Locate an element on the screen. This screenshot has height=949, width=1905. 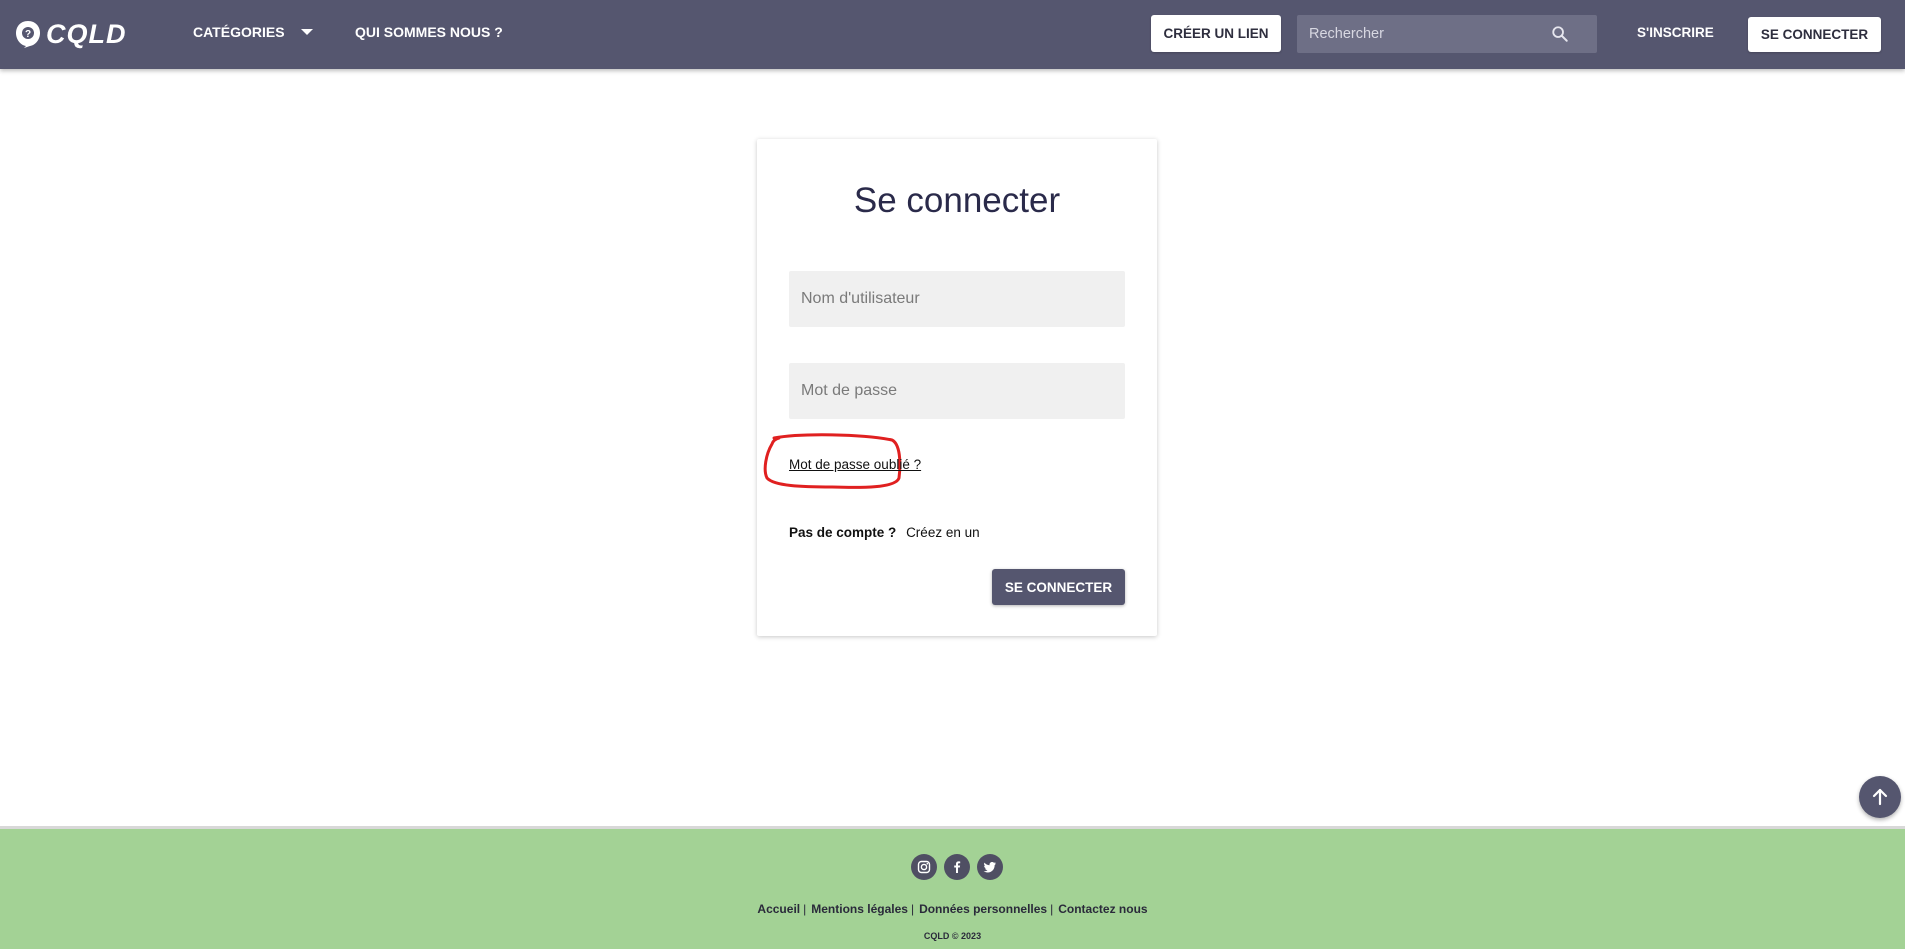
no-account-row: Pas de compte ? Créez en un is located at coordinates (884, 532).